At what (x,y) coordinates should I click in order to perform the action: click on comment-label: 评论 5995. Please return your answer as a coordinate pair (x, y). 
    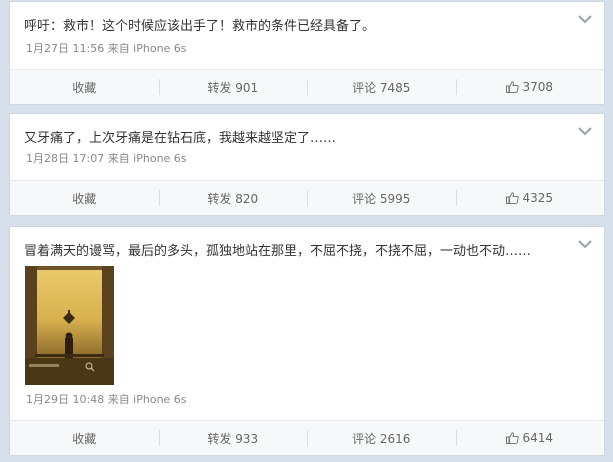
    Looking at the image, I should click on (381, 198).